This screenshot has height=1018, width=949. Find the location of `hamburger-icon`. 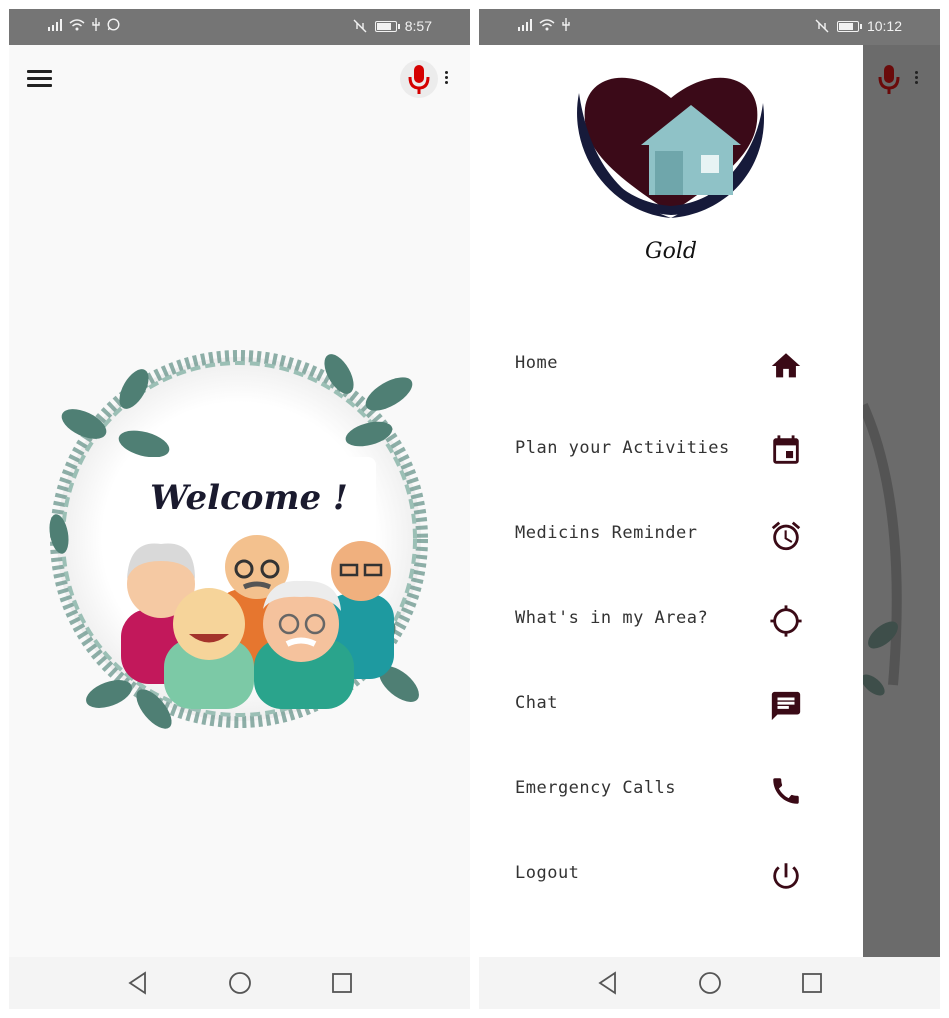

hamburger-icon is located at coordinates (39, 80).